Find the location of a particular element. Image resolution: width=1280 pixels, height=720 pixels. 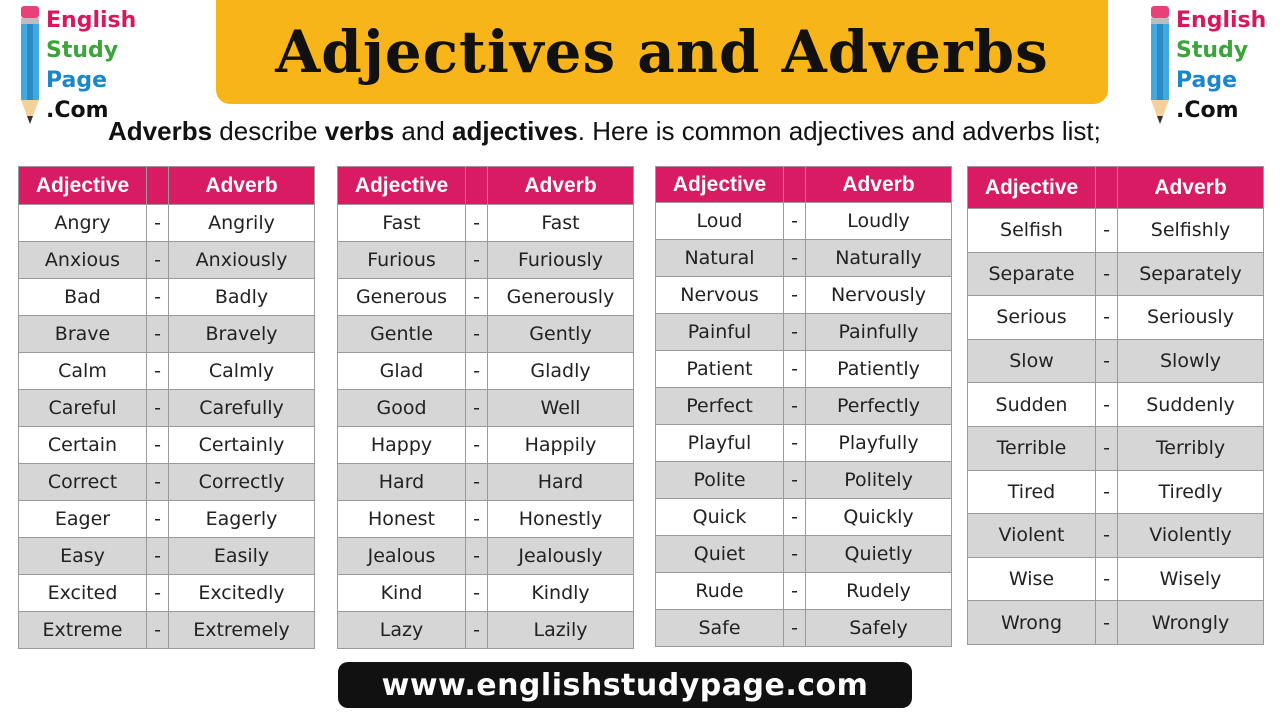

adverb-cell: Quietly is located at coordinates (878, 554).